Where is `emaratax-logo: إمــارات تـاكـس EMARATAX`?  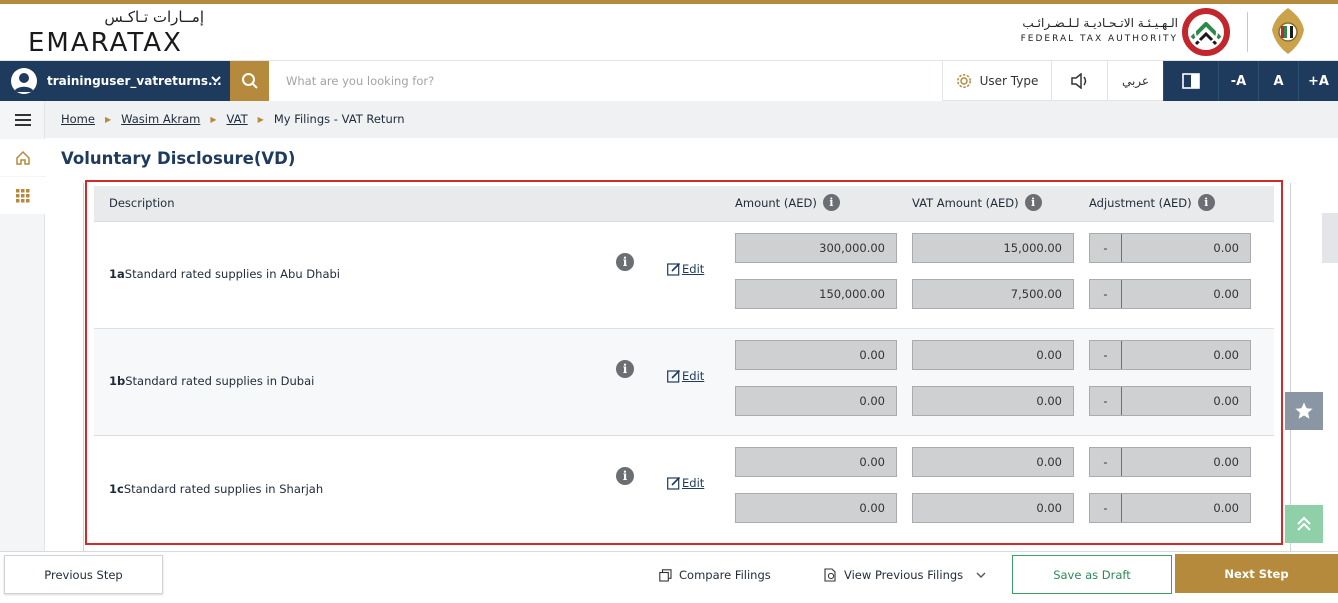
emaratax-logo: إمــارات تـاكـس EMARATAX is located at coordinates (123, 32).